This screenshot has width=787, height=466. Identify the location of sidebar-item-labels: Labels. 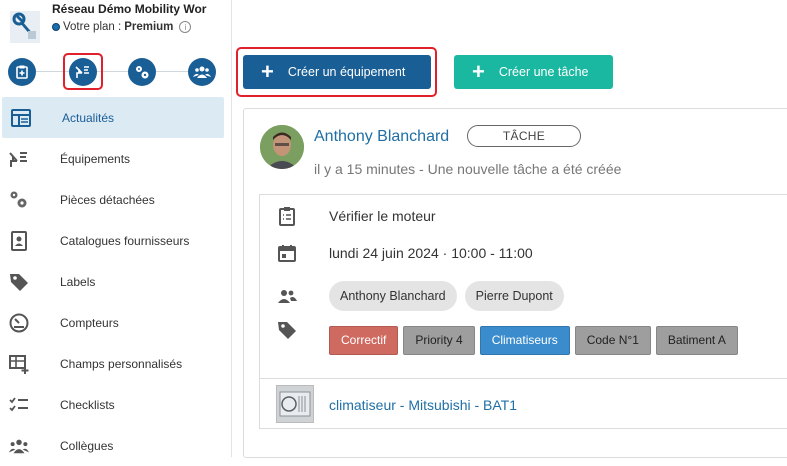
(116, 281).